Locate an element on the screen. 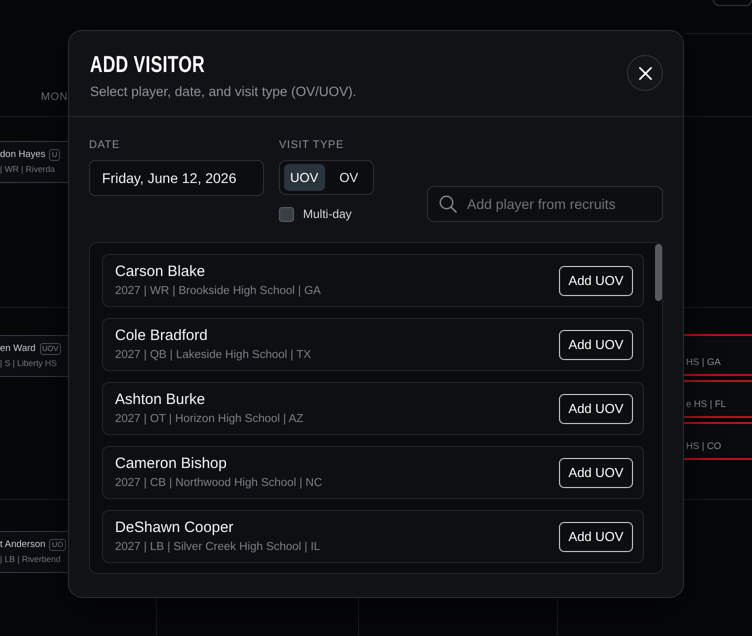 Image resolution: width=752 pixels, height=636 pixels. player-details: 2027 | OT | Horizon High School | AZ is located at coordinates (209, 419).